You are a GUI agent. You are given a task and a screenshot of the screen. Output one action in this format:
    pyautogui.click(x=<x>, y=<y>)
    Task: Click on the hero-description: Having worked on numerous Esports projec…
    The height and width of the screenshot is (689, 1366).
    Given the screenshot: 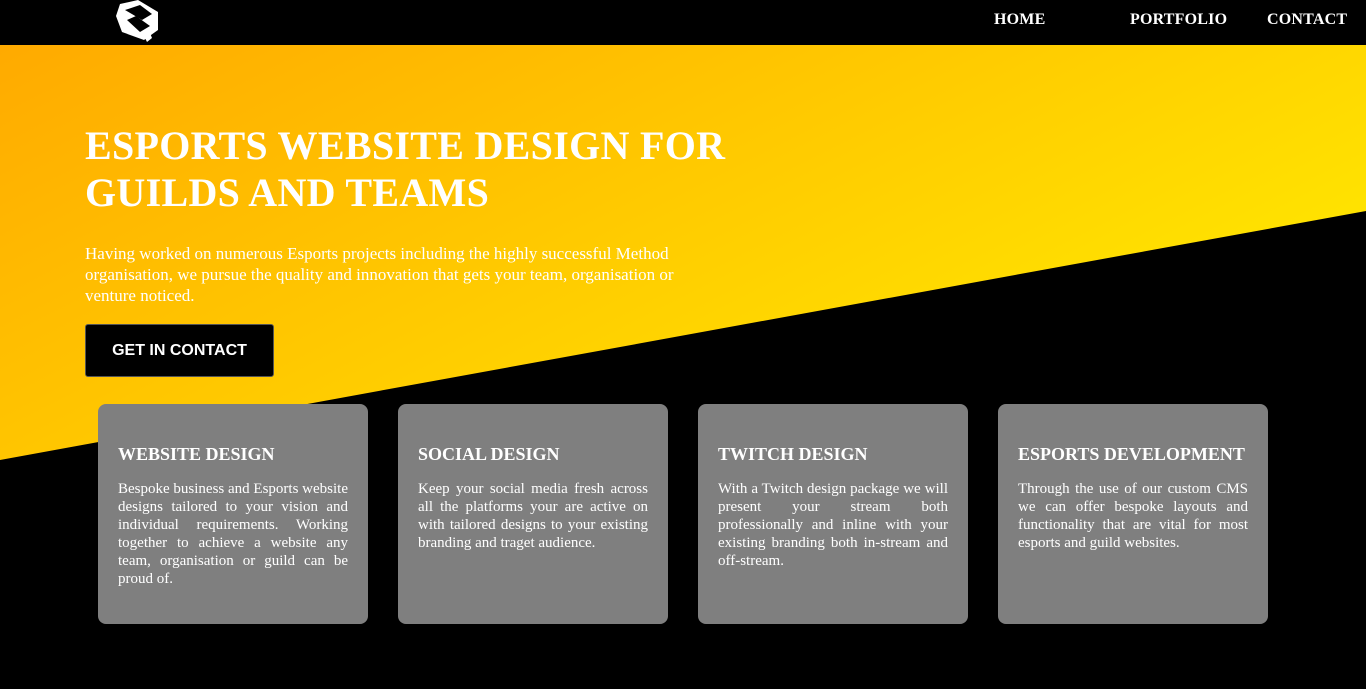 What is the action you would take?
    pyautogui.click(x=379, y=274)
    